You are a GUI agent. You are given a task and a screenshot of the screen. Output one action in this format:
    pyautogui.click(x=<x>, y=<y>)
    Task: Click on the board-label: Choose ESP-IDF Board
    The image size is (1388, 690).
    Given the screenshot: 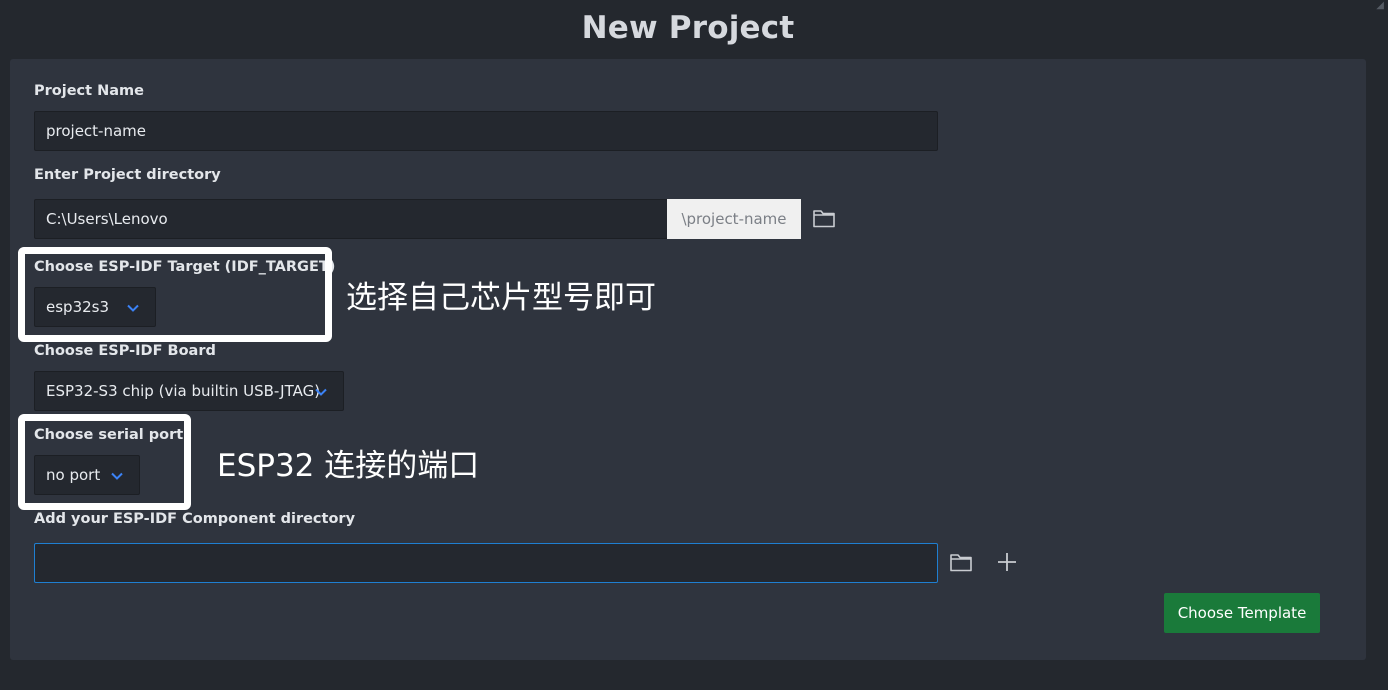 What is the action you would take?
    pyautogui.click(x=125, y=351)
    